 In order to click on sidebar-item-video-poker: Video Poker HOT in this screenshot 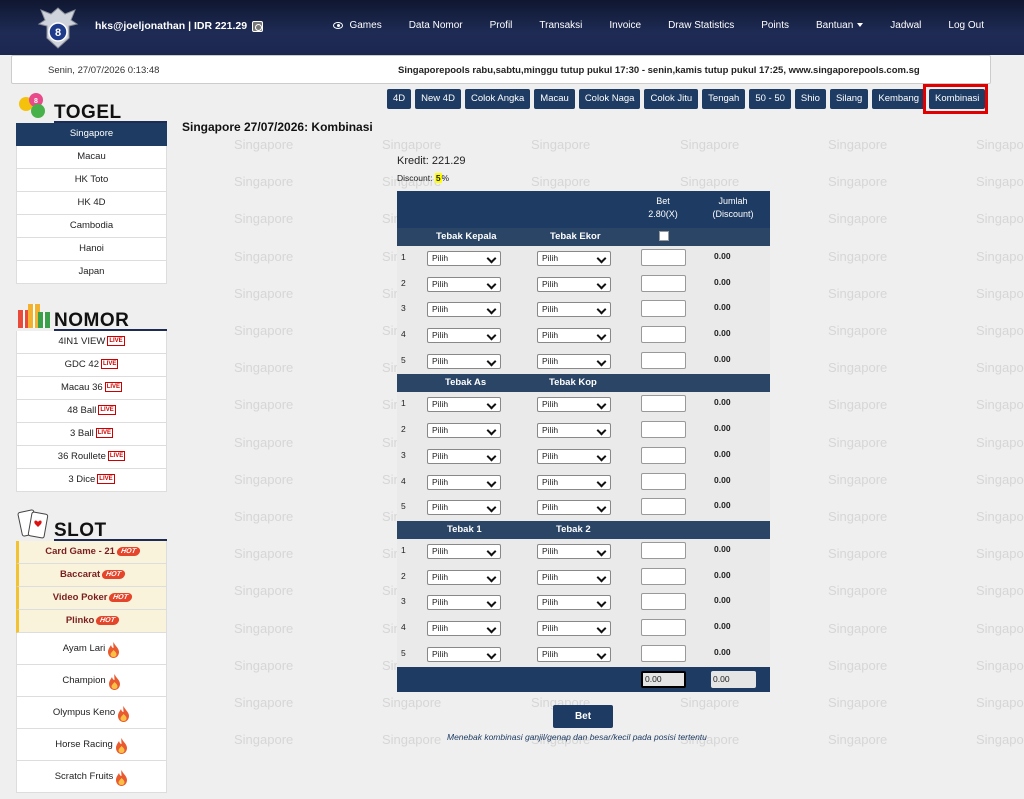, I will do `click(91, 598)`.